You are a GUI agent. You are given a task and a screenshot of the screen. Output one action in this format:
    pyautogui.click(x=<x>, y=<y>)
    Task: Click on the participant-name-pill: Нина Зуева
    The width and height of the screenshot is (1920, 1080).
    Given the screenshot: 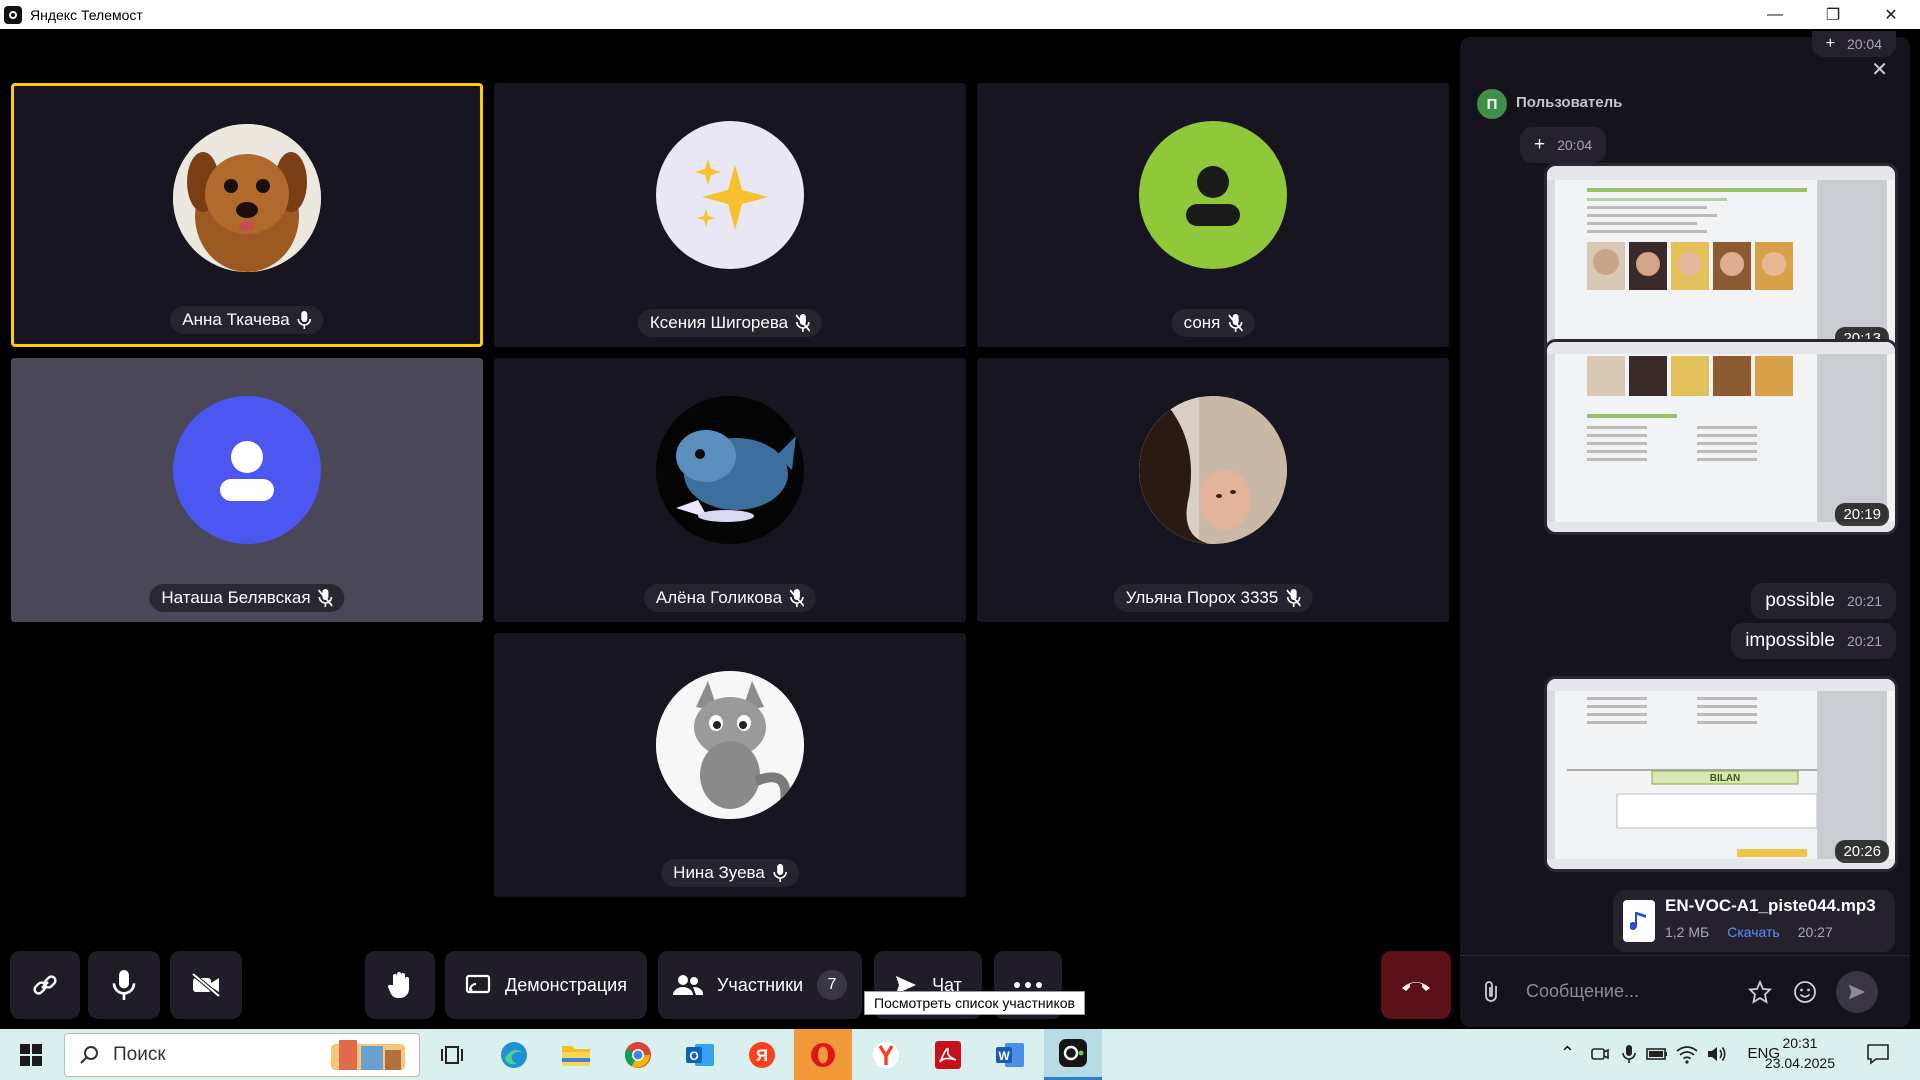 What is the action you would take?
    pyautogui.click(x=730, y=873)
    